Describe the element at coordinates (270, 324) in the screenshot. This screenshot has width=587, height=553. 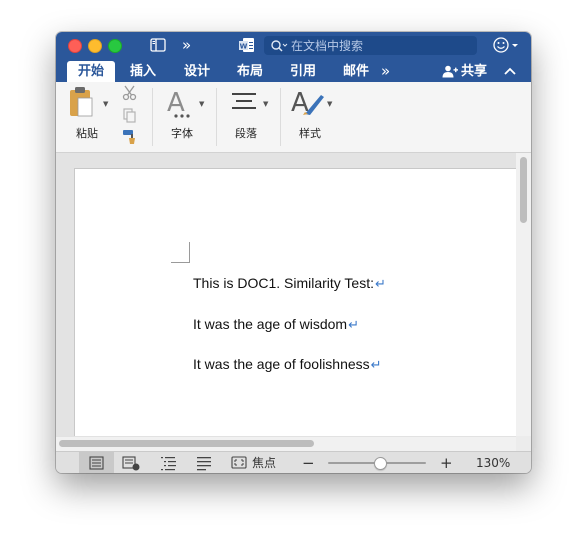
I see `paragraph-text: It was the age of wisdom` at that location.